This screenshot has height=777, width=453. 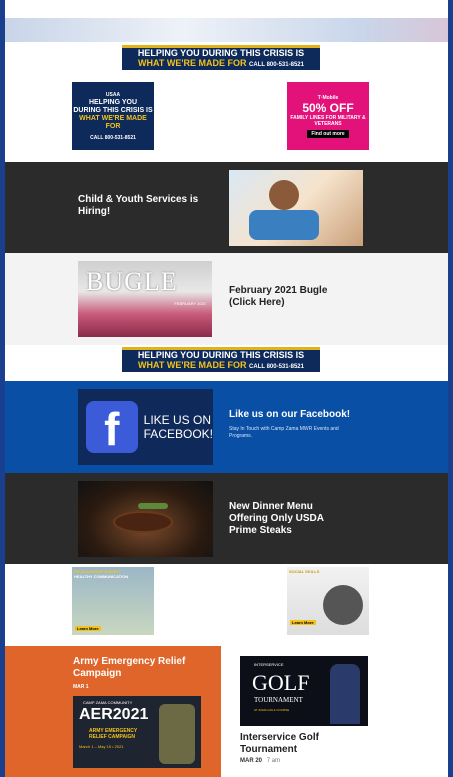 What do you see at coordinates (276, 65) in the screenshot?
I see `usaa-banner-call: CALL 800-531-8521` at bounding box center [276, 65].